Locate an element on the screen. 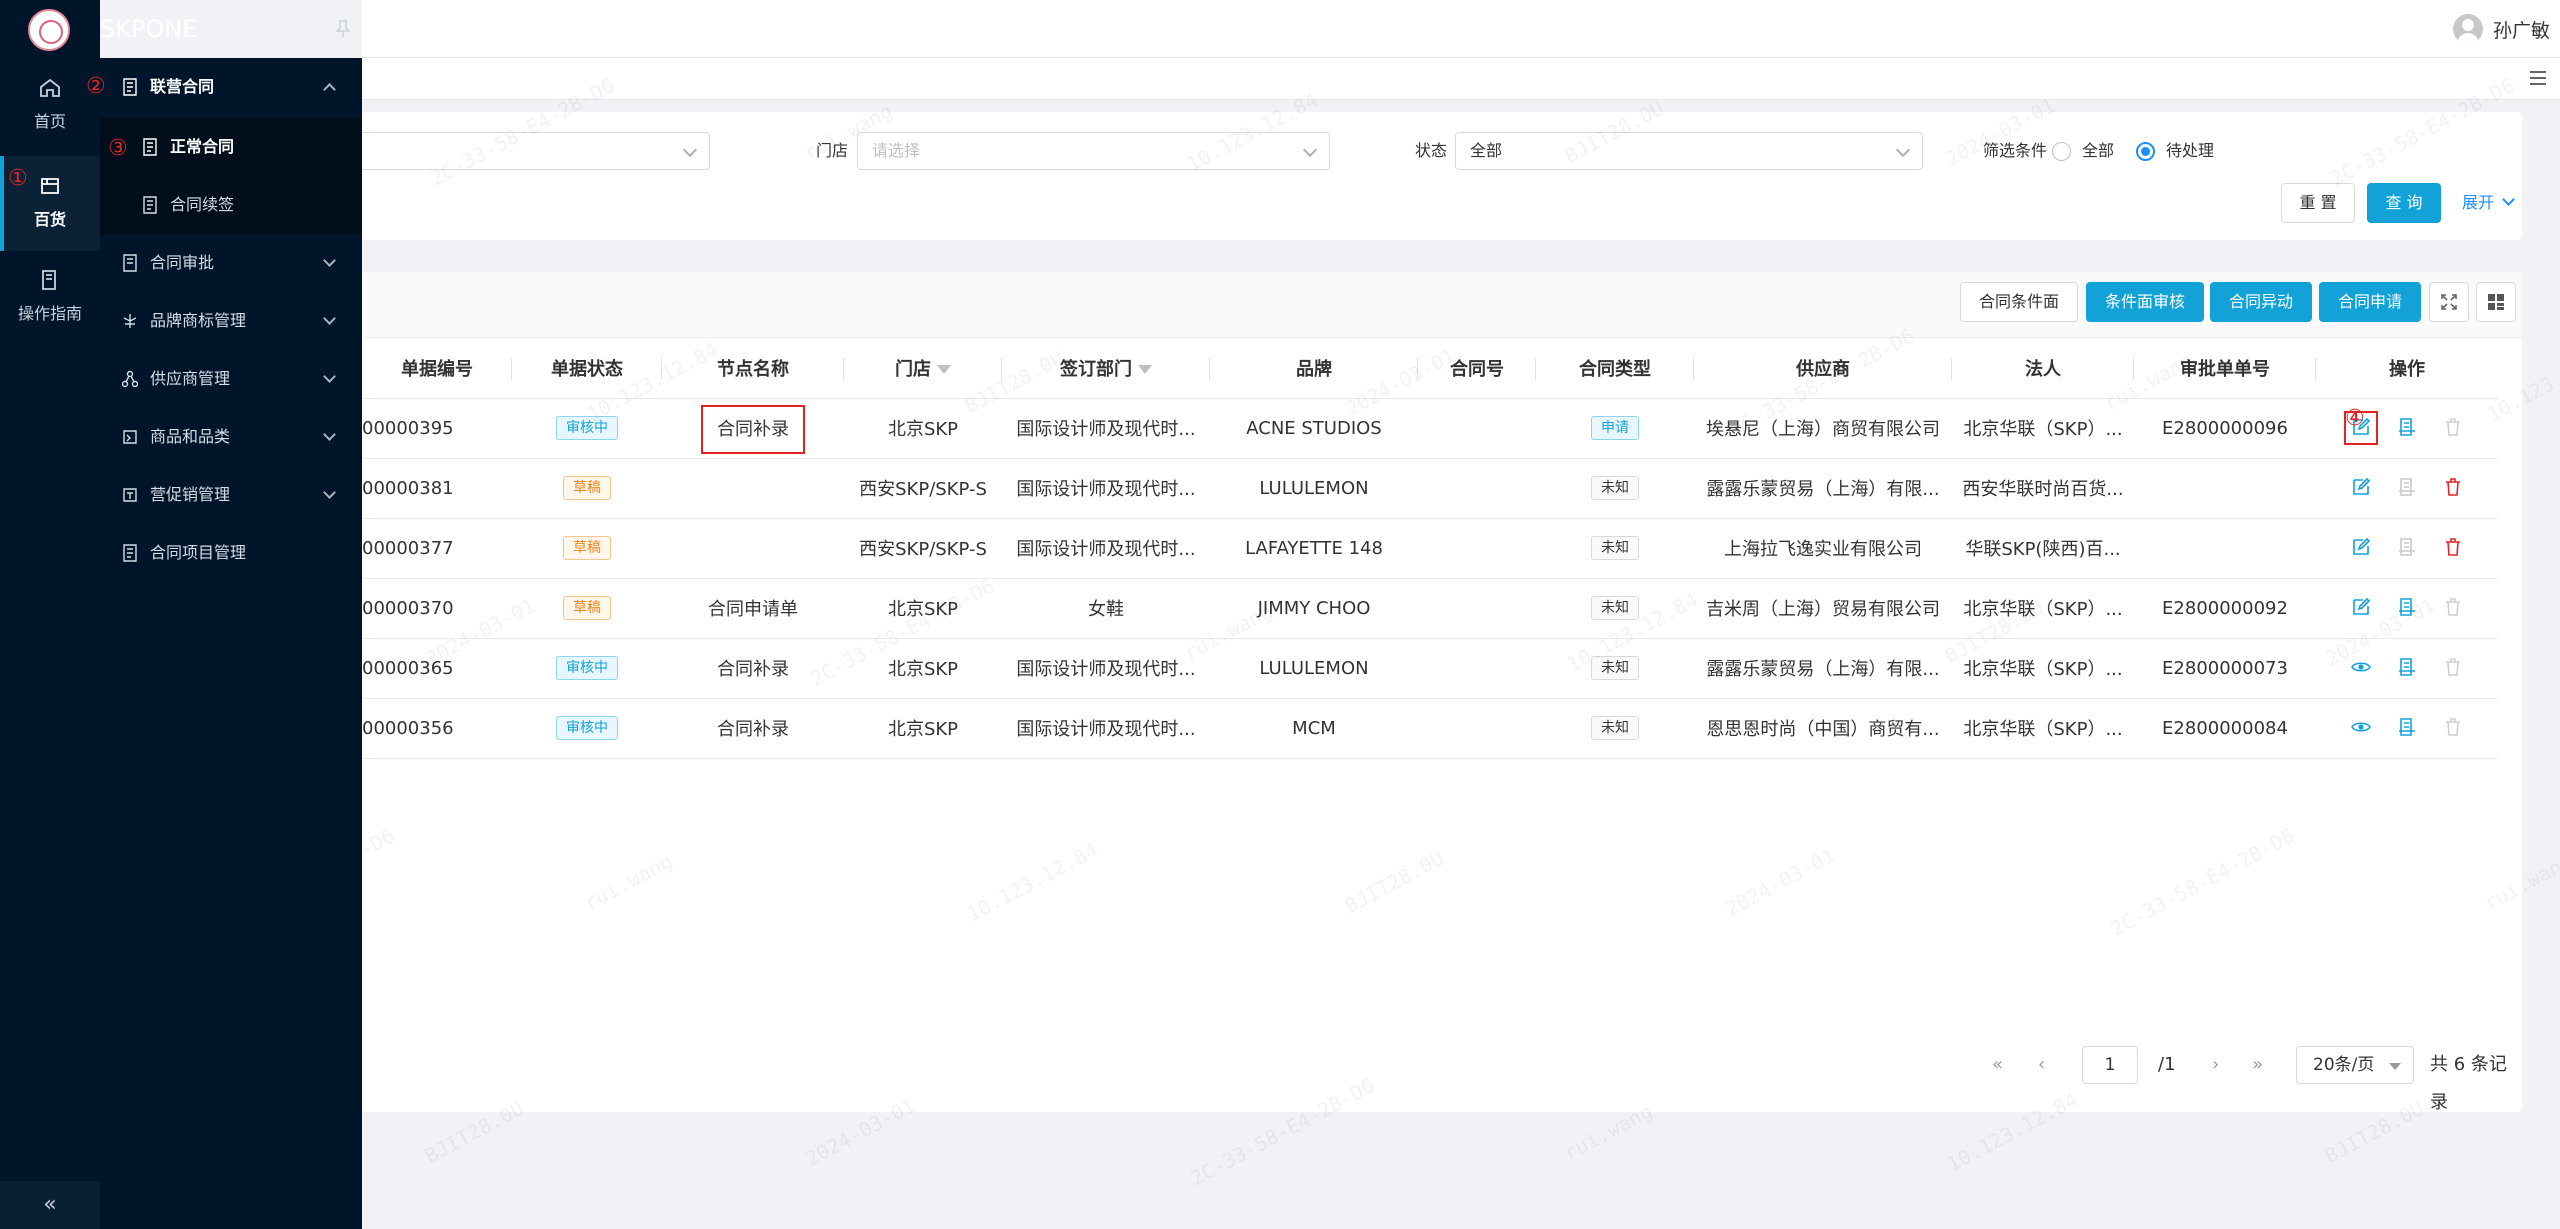  book-icon is located at coordinates (49, 280).